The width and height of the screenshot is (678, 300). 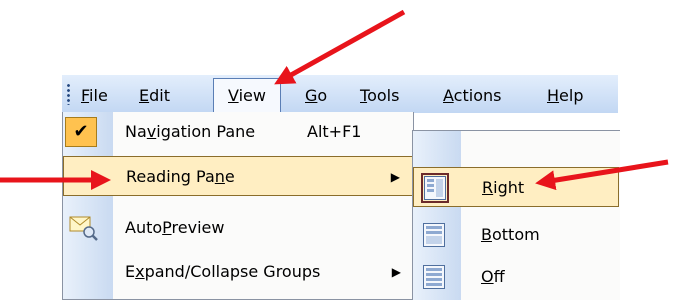 I want to click on menu-file: File, so click(x=94, y=96).